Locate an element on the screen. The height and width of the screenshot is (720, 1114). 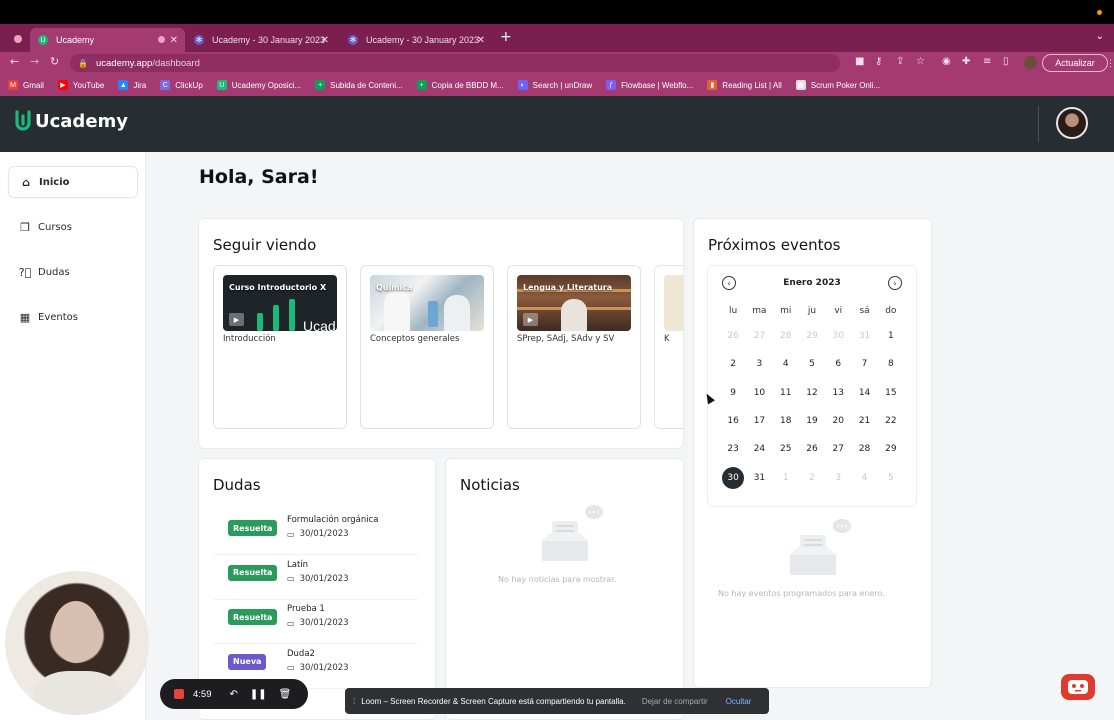
calendar-day: 25 is located at coordinates (786, 449).